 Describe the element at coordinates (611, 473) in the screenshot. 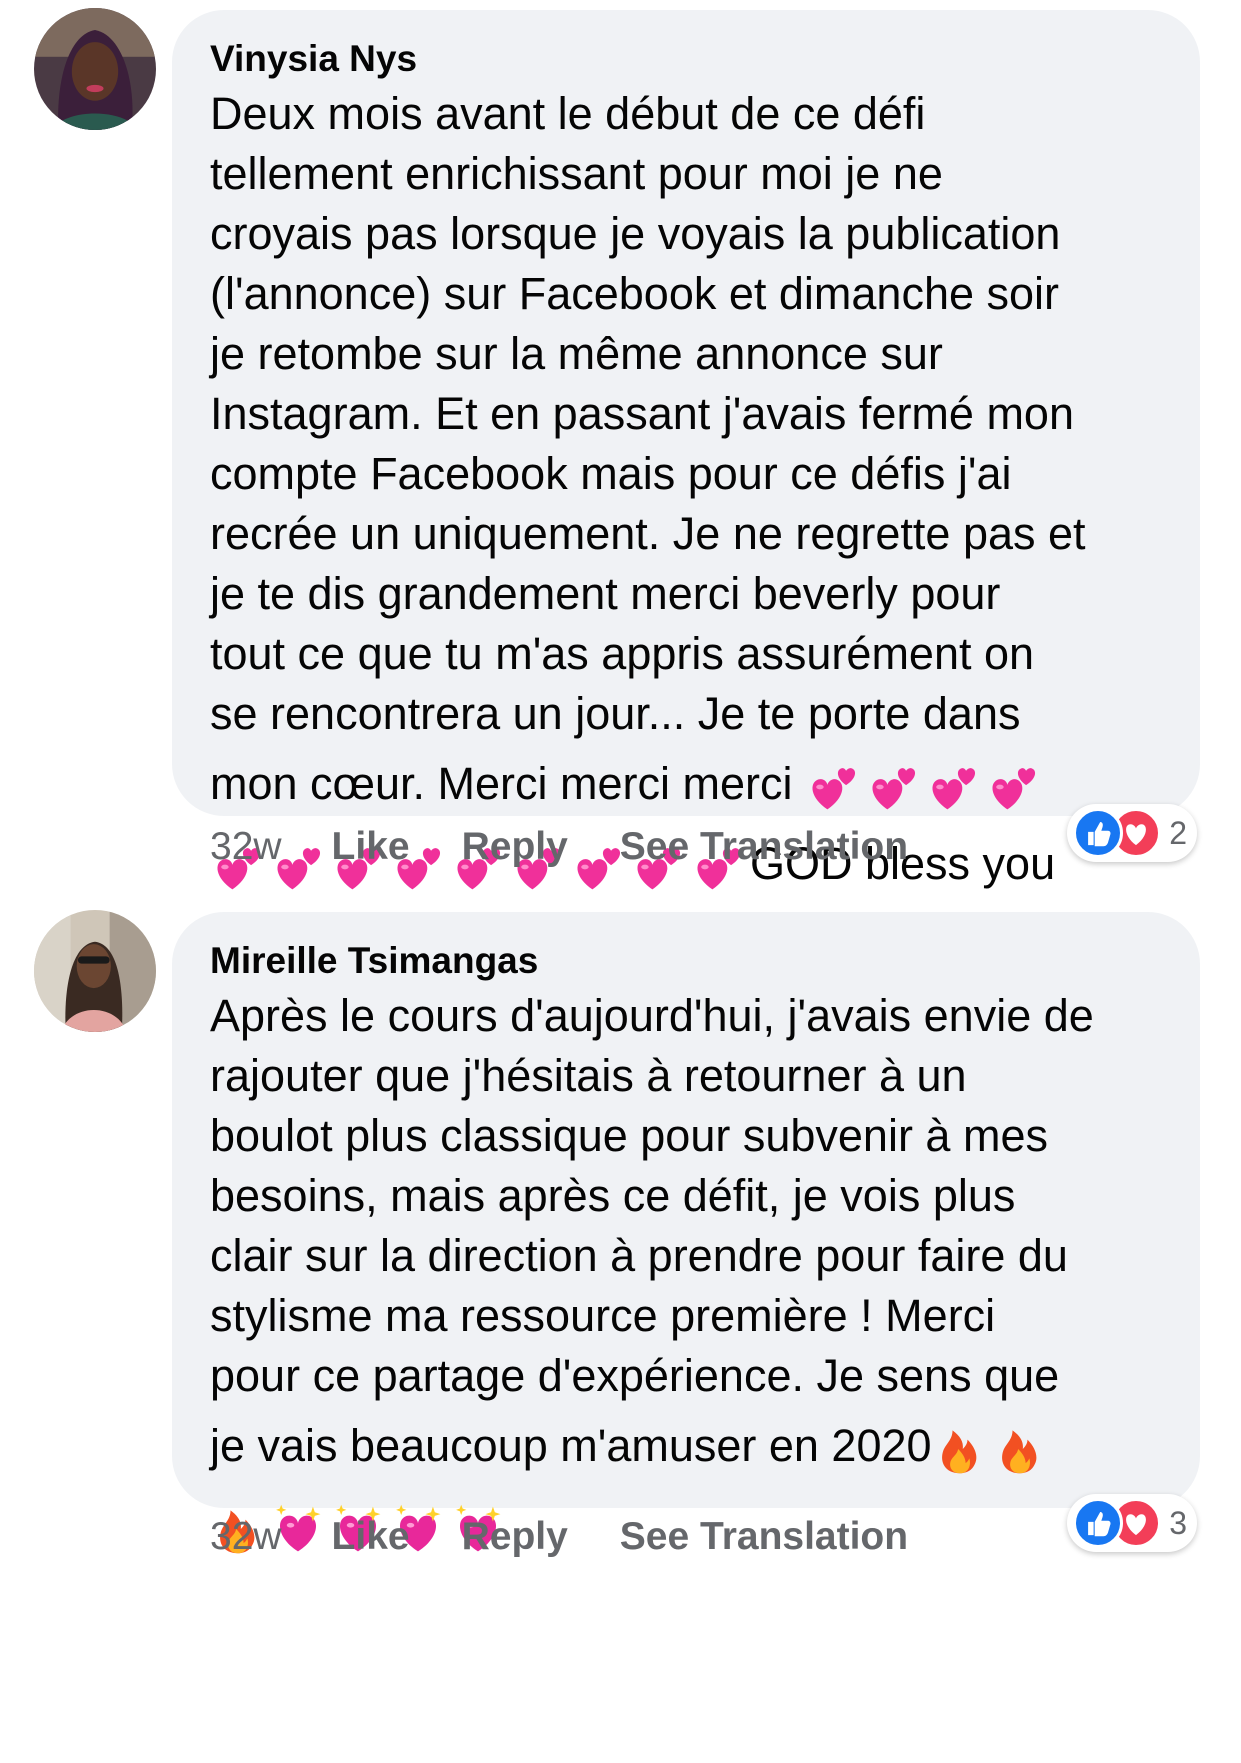

I see `comment-line: compte Facebook mais pour ce défis j'ai` at that location.